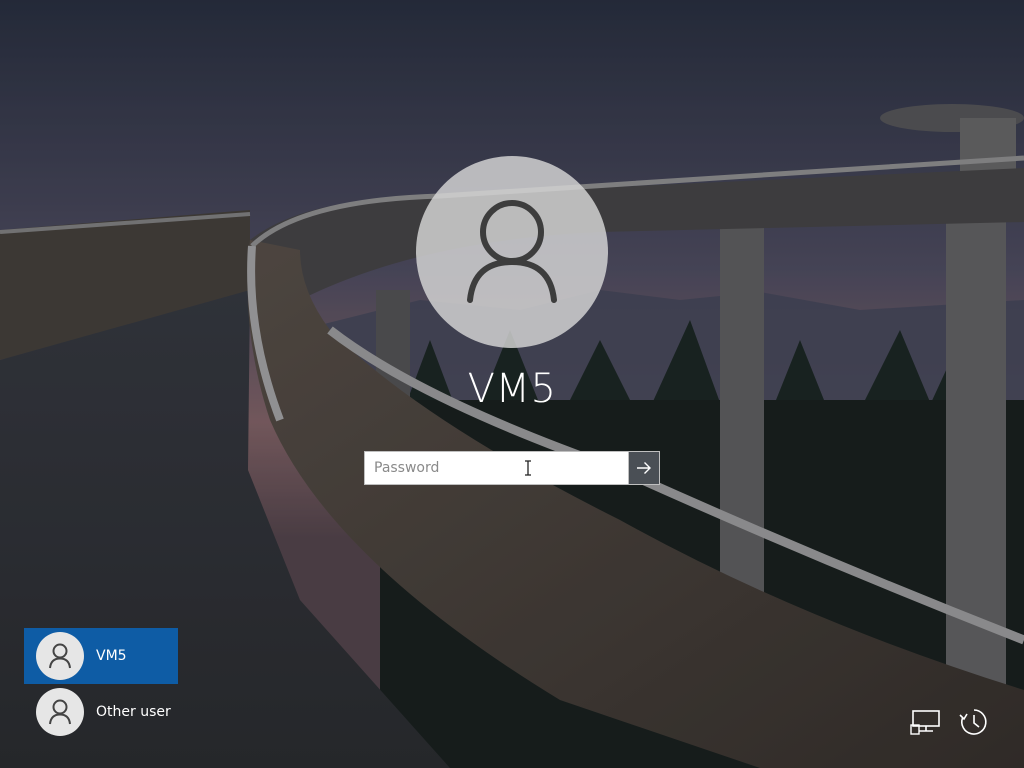 The image size is (1024, 768). What do you see at coordinates (528, 468) in the screenshot?
I see `text-cursor-icon` at bounding box center [528, 468].